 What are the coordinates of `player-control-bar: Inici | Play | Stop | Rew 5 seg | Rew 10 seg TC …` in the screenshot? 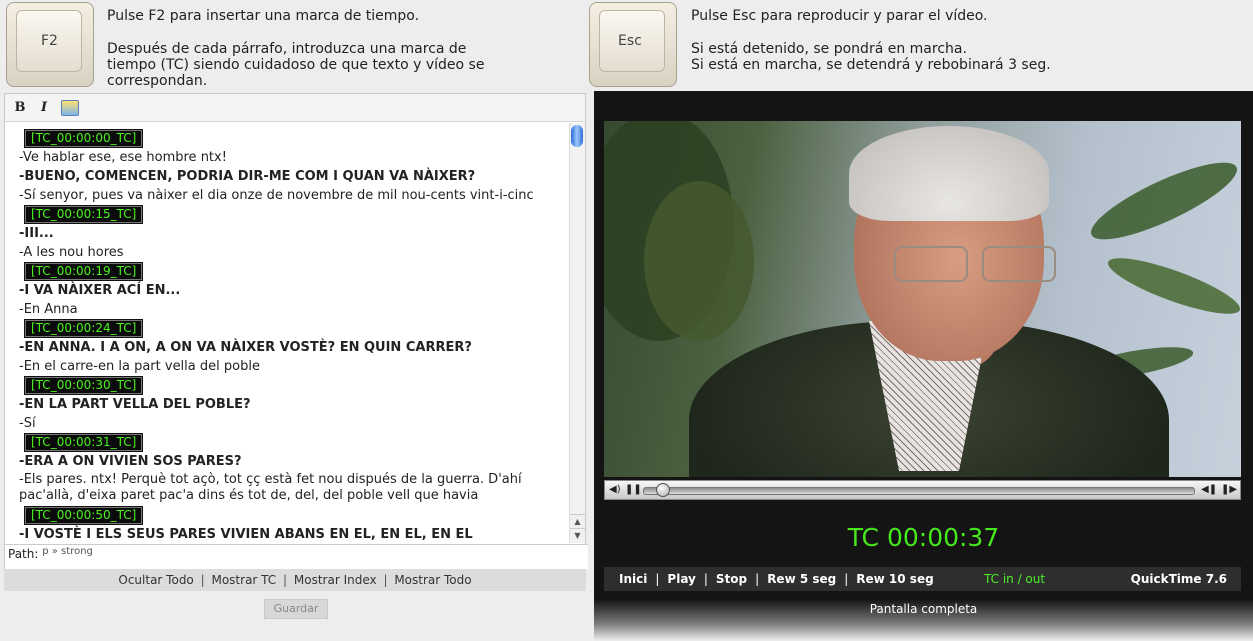 It's located at (922, 579).